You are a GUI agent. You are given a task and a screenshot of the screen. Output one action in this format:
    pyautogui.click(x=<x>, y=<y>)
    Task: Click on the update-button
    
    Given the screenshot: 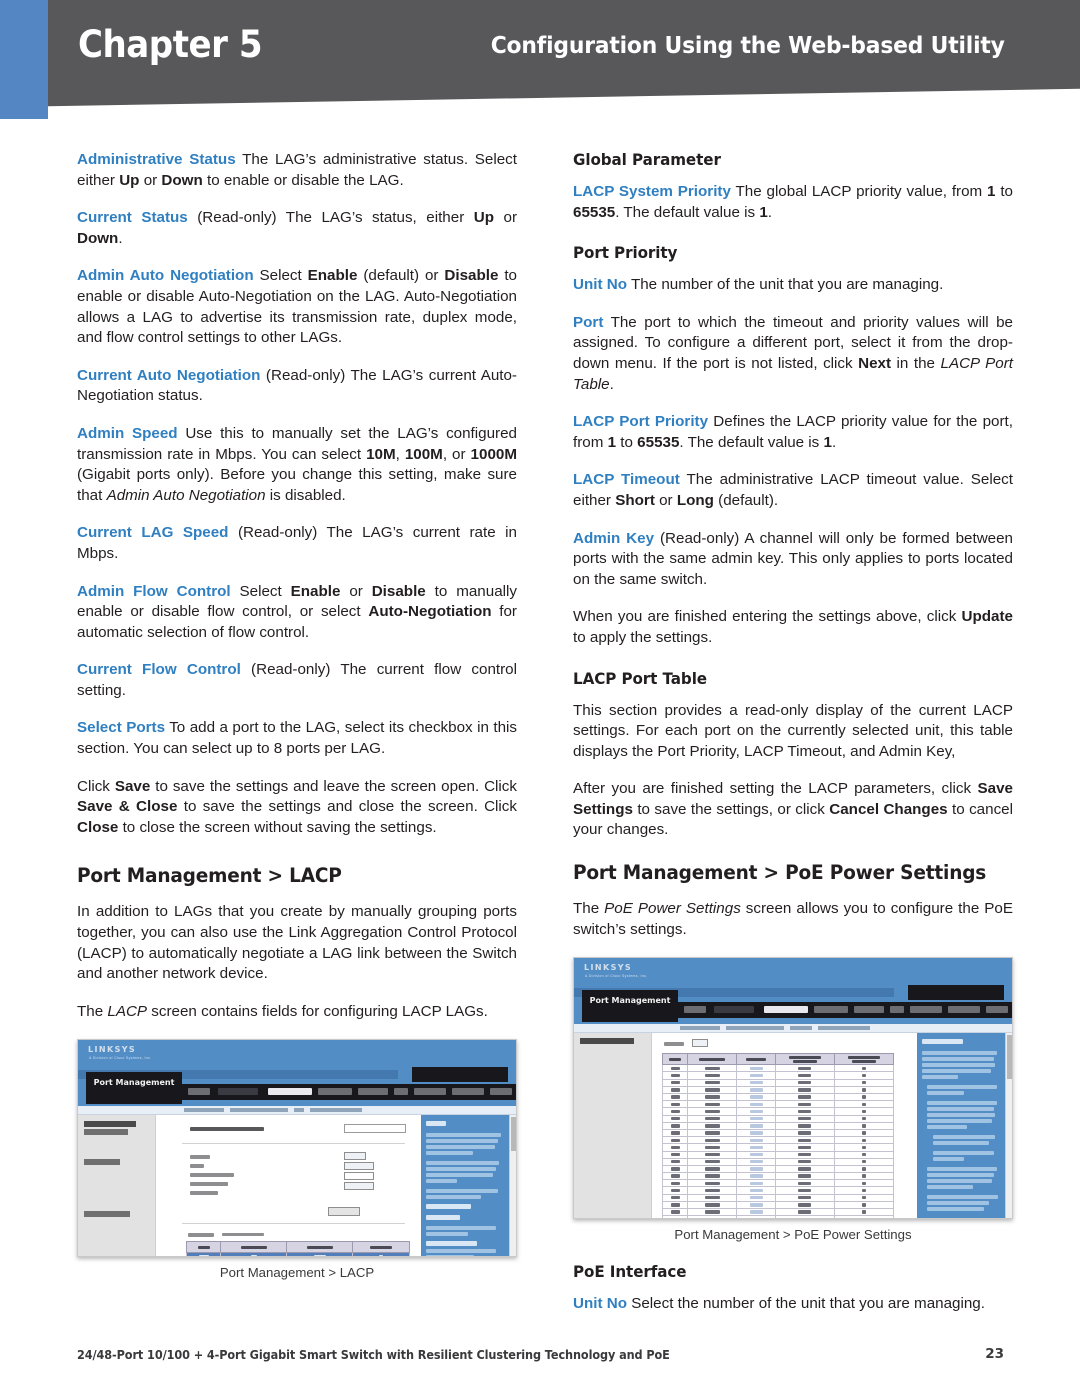 What is the action you would take?
    pyautogui.click(x=344, y=1212)
    